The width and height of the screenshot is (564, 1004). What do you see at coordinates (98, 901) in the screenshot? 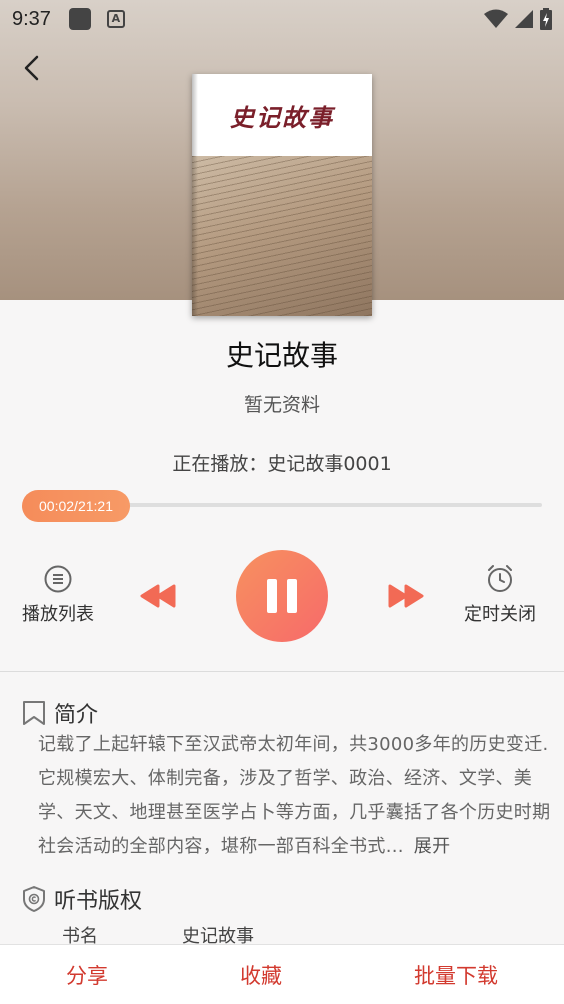
I see `copyright-heading-label: 听书版权` at bounding box center [98, 901].